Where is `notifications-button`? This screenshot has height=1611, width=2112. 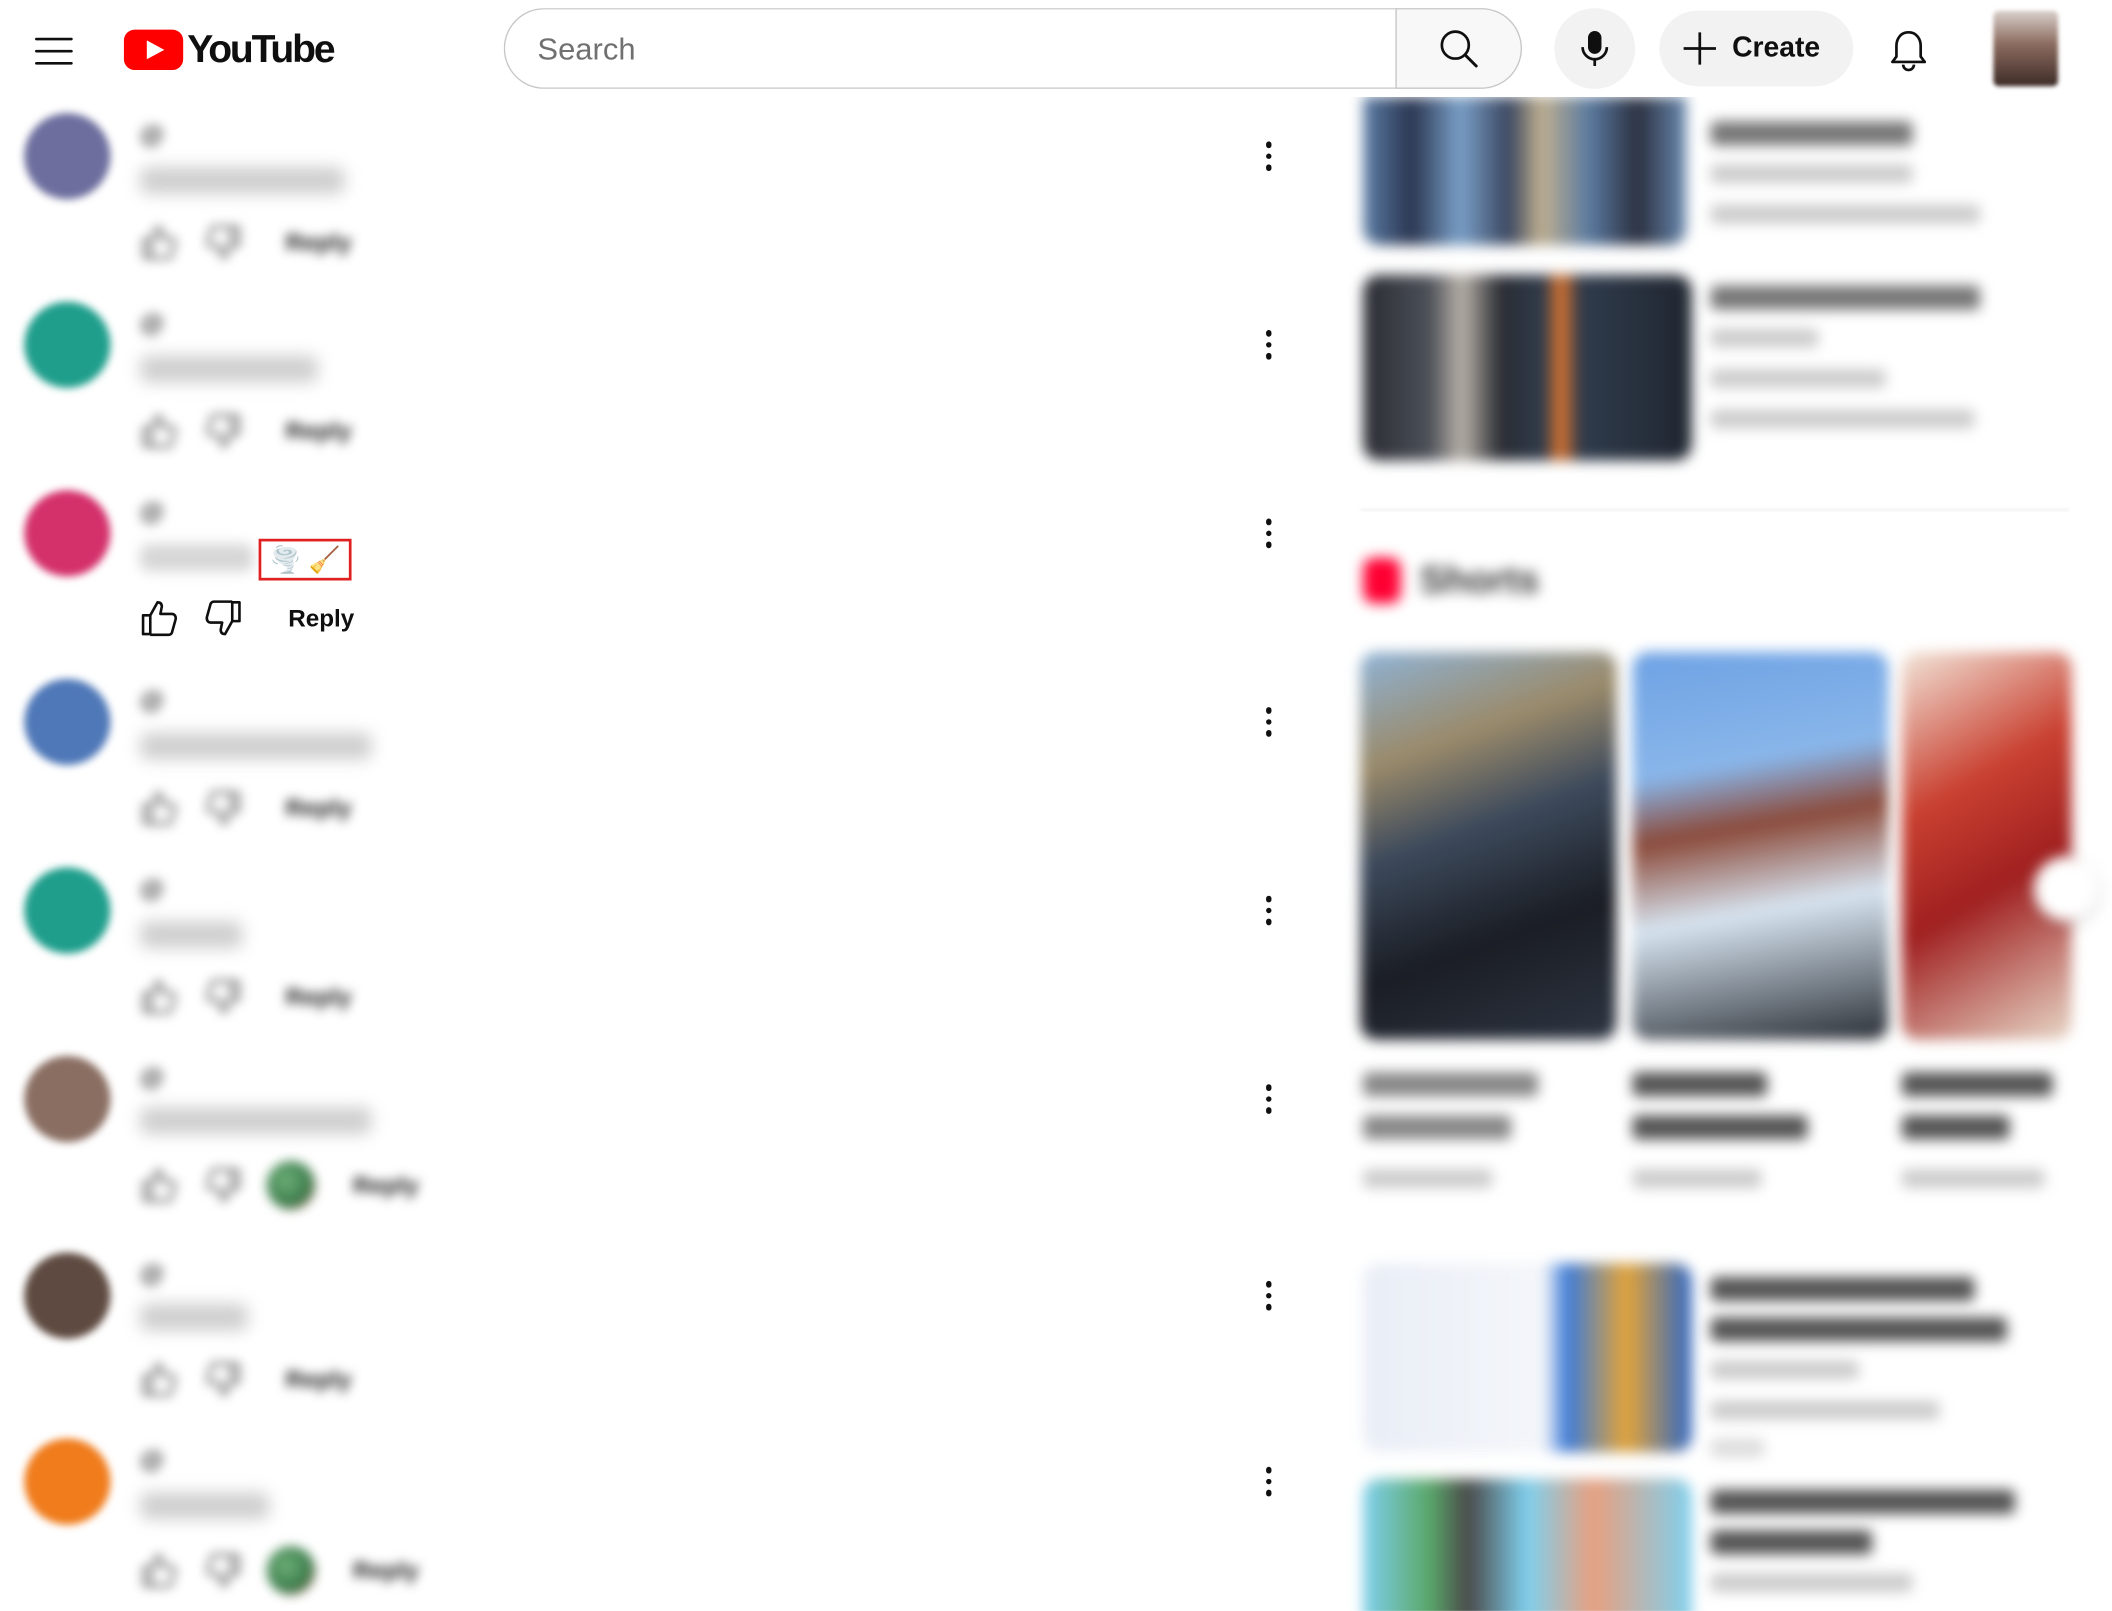 notifications-button is located at coordinates (1908, 49).